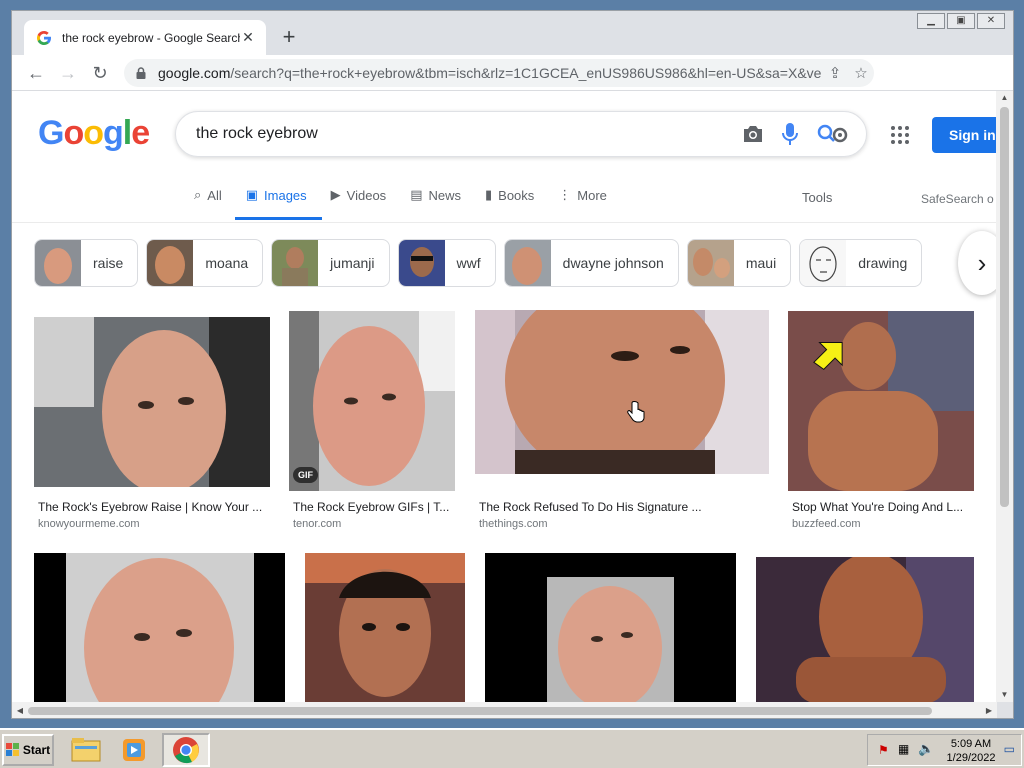 The height and width of the screenshot is (768, 1024). I want to click on logo-letter: g, so click(113, 133).